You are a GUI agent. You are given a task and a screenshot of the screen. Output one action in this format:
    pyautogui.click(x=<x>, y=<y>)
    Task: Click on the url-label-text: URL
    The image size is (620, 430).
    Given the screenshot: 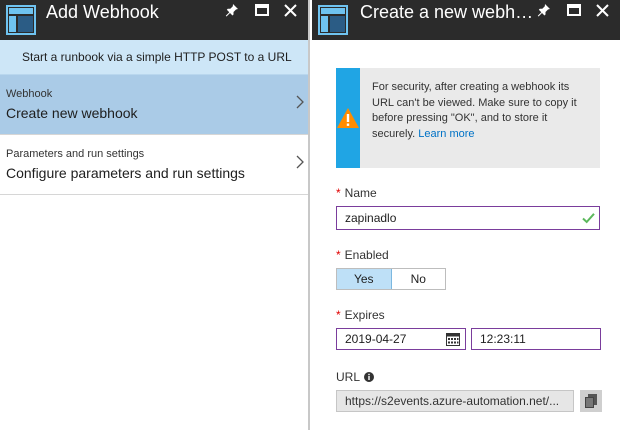 What is the action you would take?
    pyautogui.click(x=348, y=377)
    